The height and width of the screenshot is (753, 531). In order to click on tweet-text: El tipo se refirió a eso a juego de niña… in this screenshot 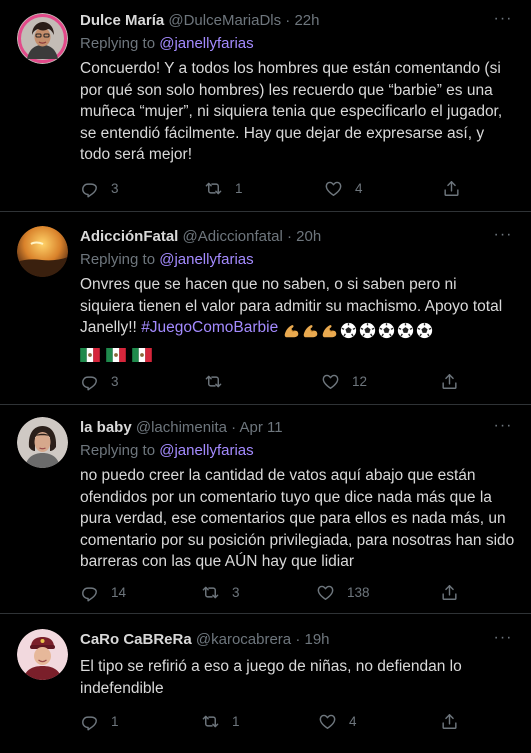, I will do `click(271, 677)`.